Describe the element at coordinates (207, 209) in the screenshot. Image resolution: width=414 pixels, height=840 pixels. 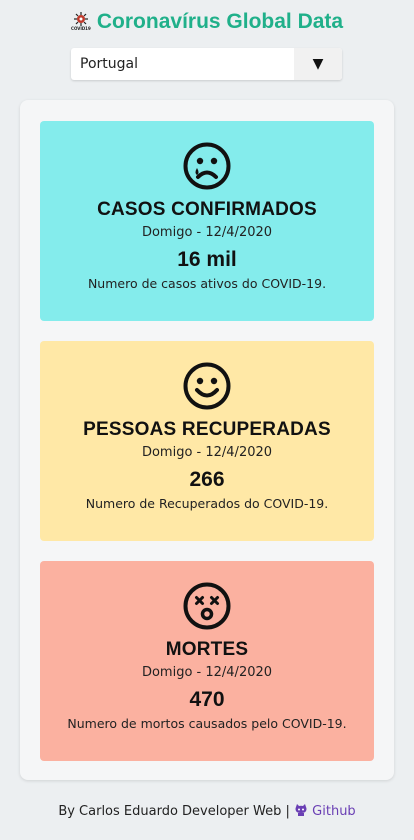
I see `card-title: CASOS CONFIRMADOS` at that location.